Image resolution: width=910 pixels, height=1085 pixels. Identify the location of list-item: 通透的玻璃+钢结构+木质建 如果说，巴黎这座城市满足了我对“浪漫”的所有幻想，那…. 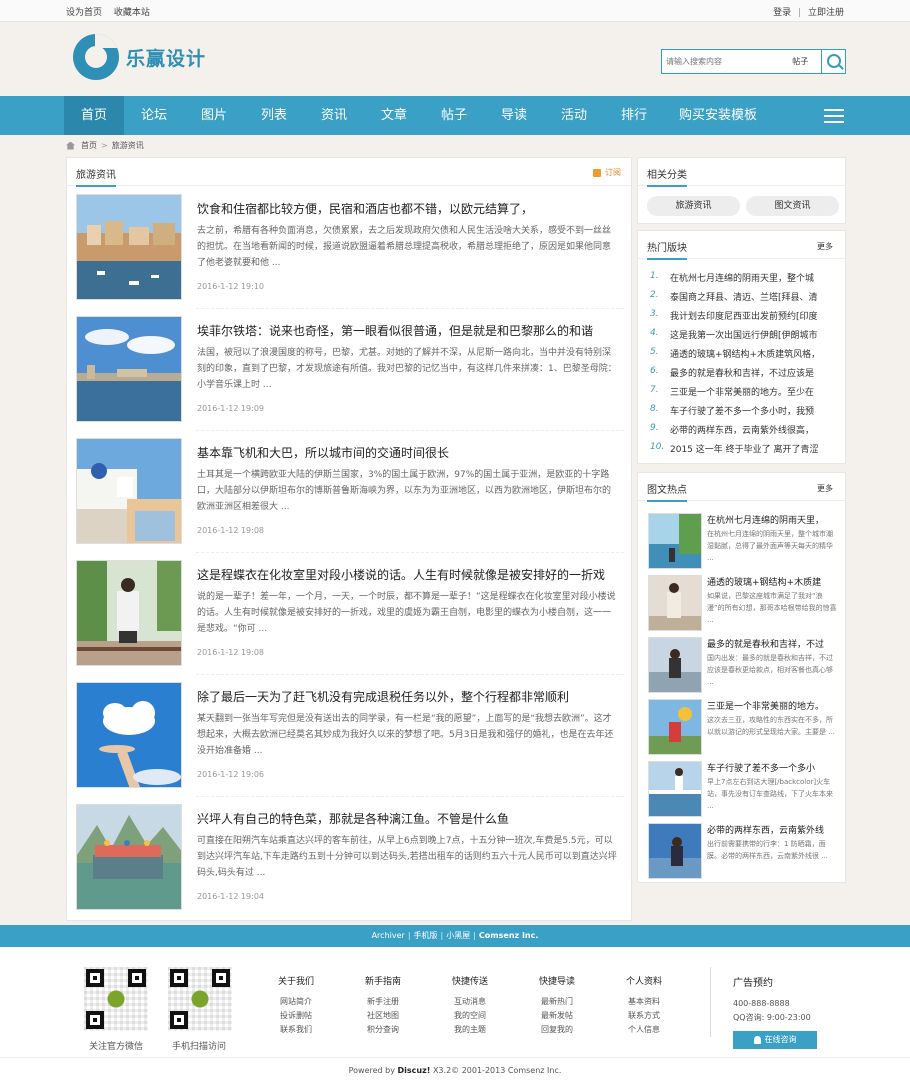
(744, 603).